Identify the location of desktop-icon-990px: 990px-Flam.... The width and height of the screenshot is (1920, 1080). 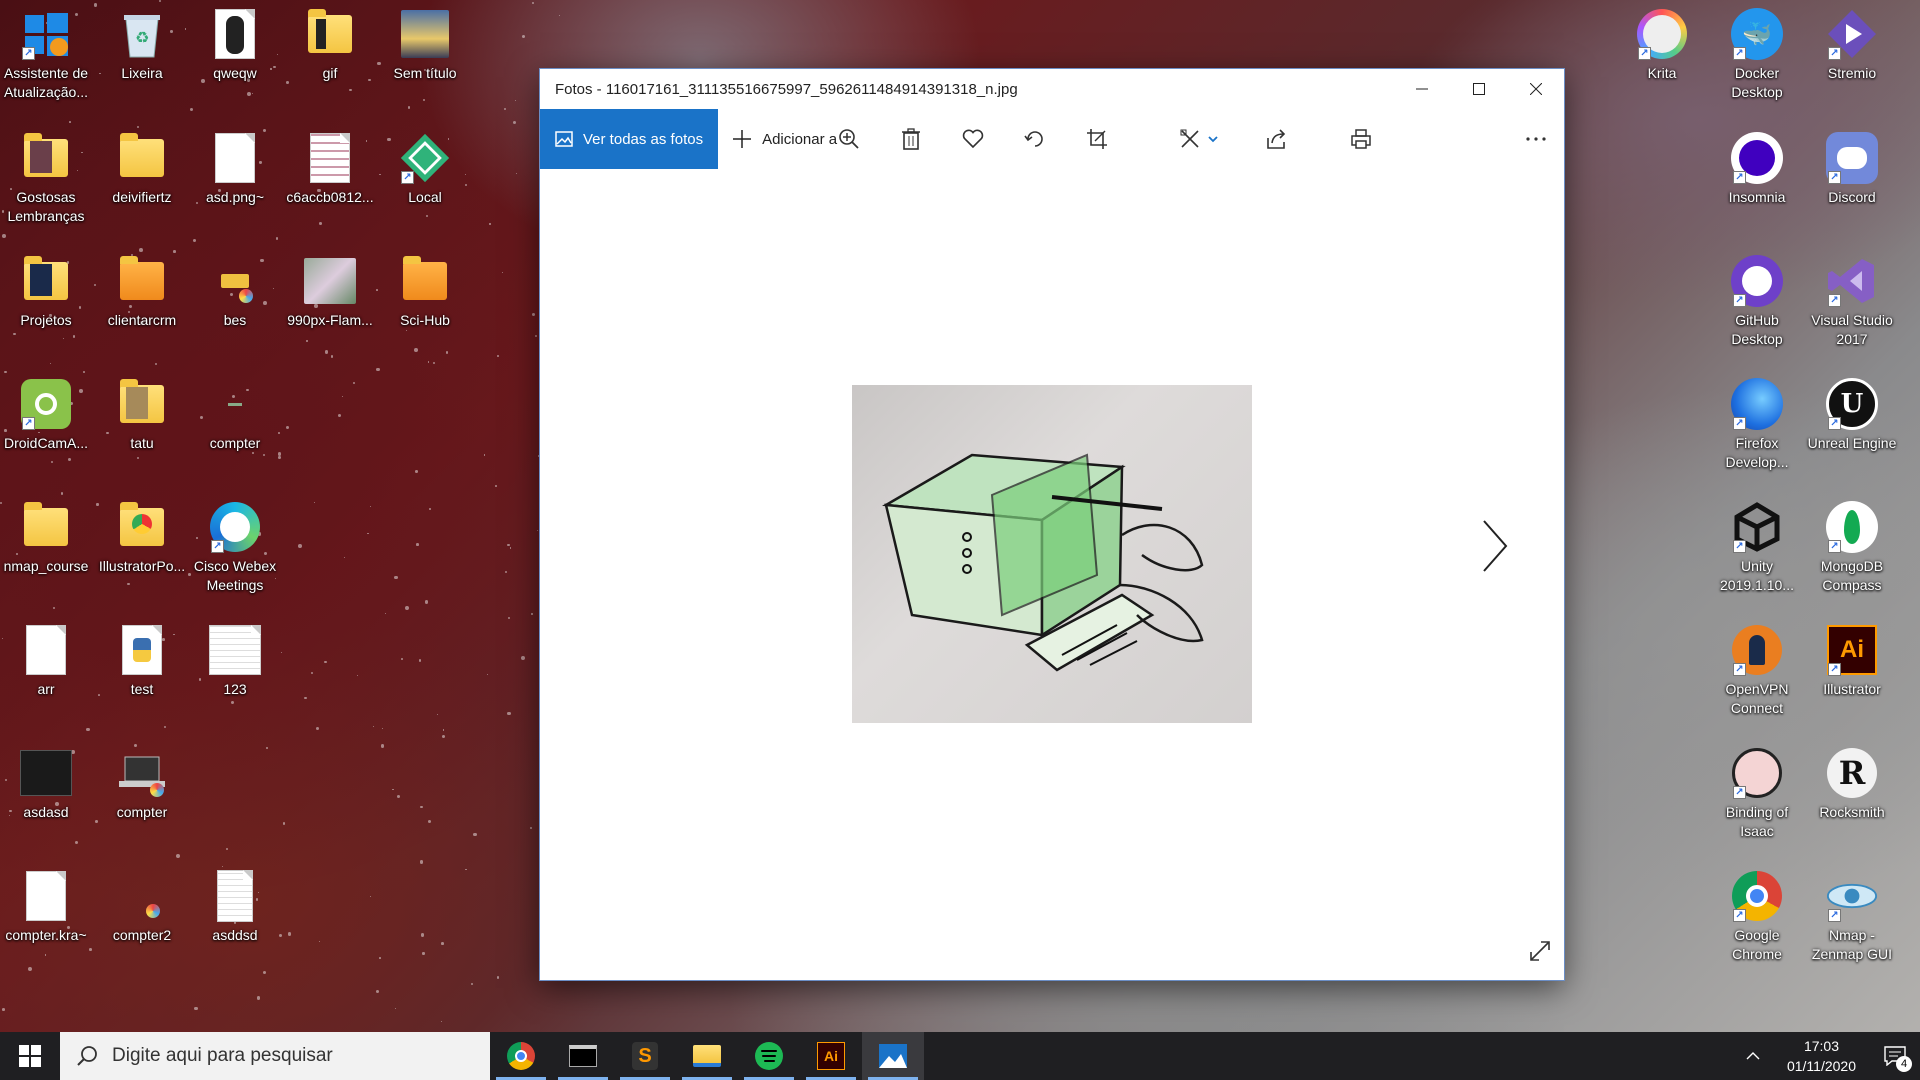
(330, 292).